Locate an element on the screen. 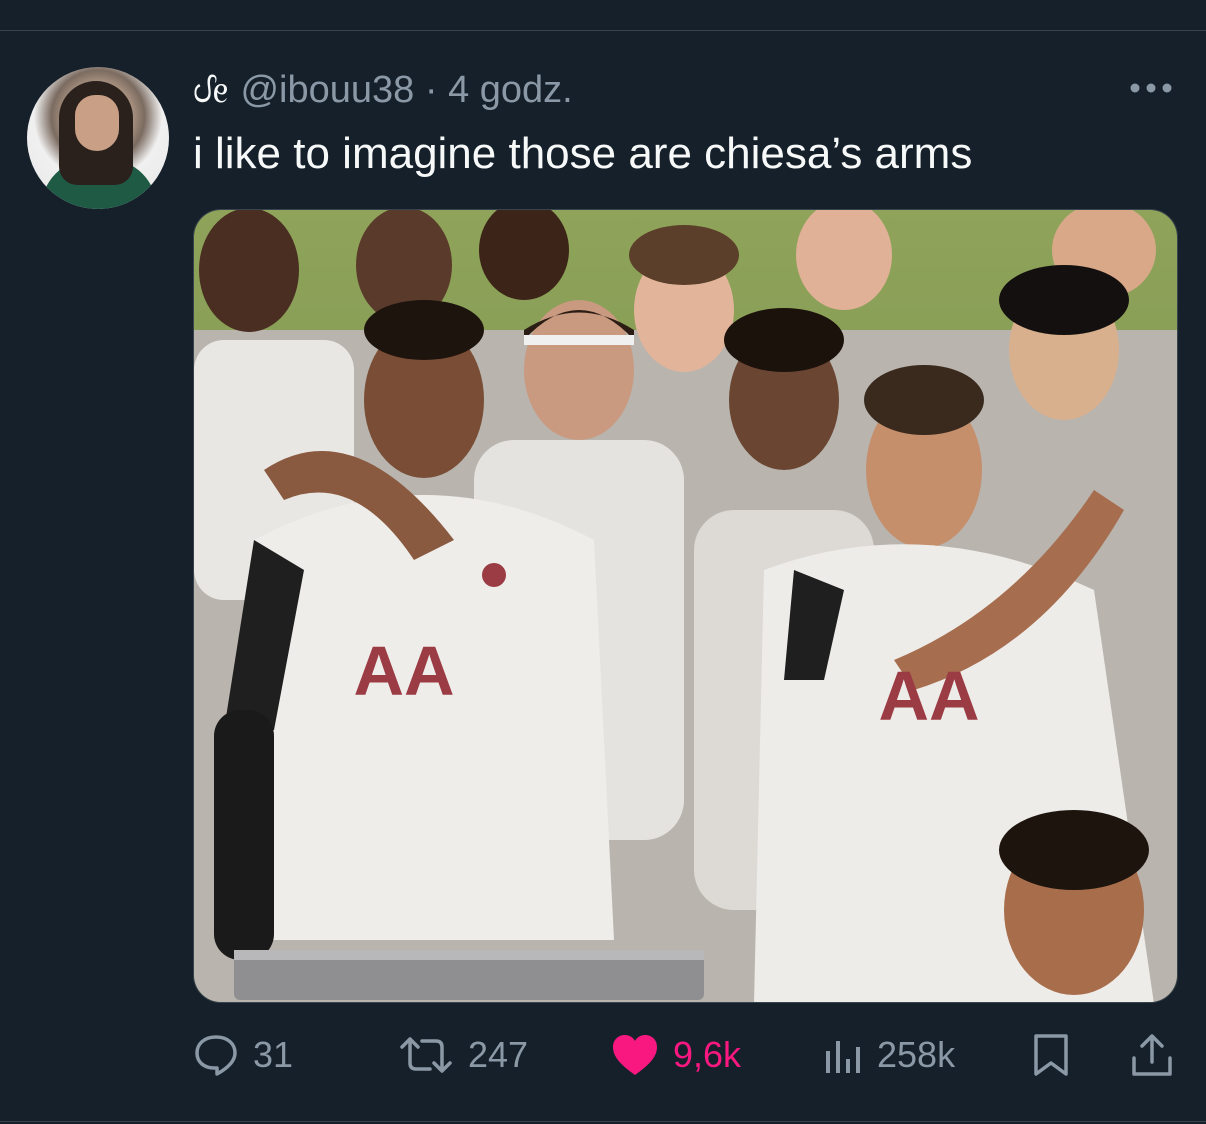 The width and height of the screenshot is (1206, 1124). bookmark-icon is located at coordinates (1051, 1055).